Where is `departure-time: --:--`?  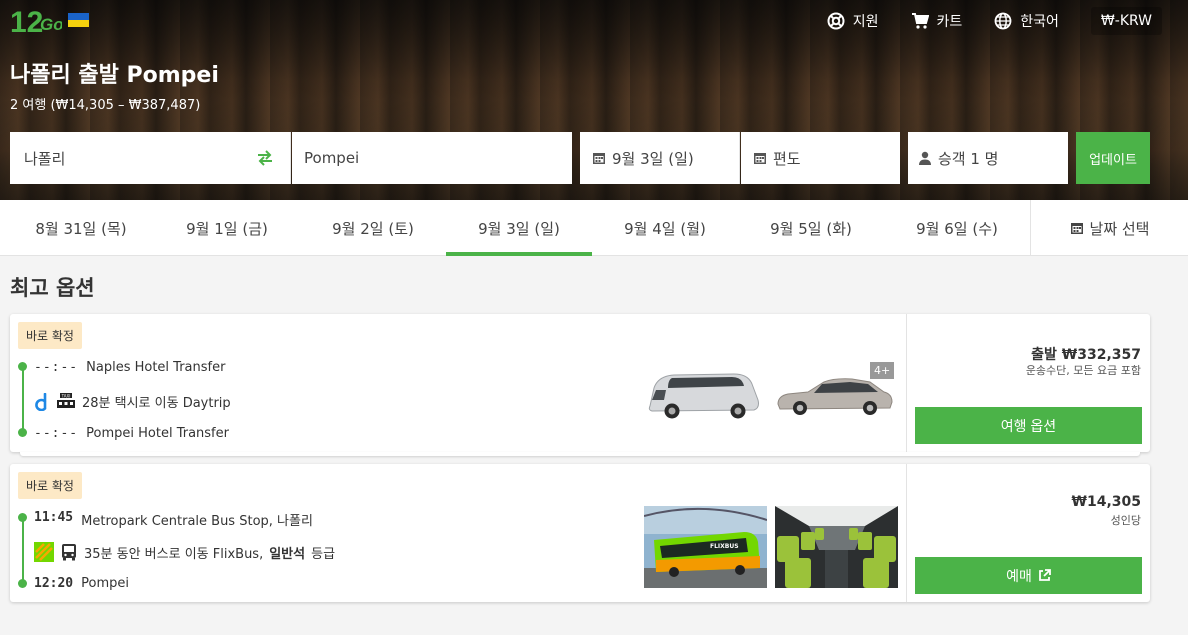 departure-time: --:-- is located at coordinates (56, 367).